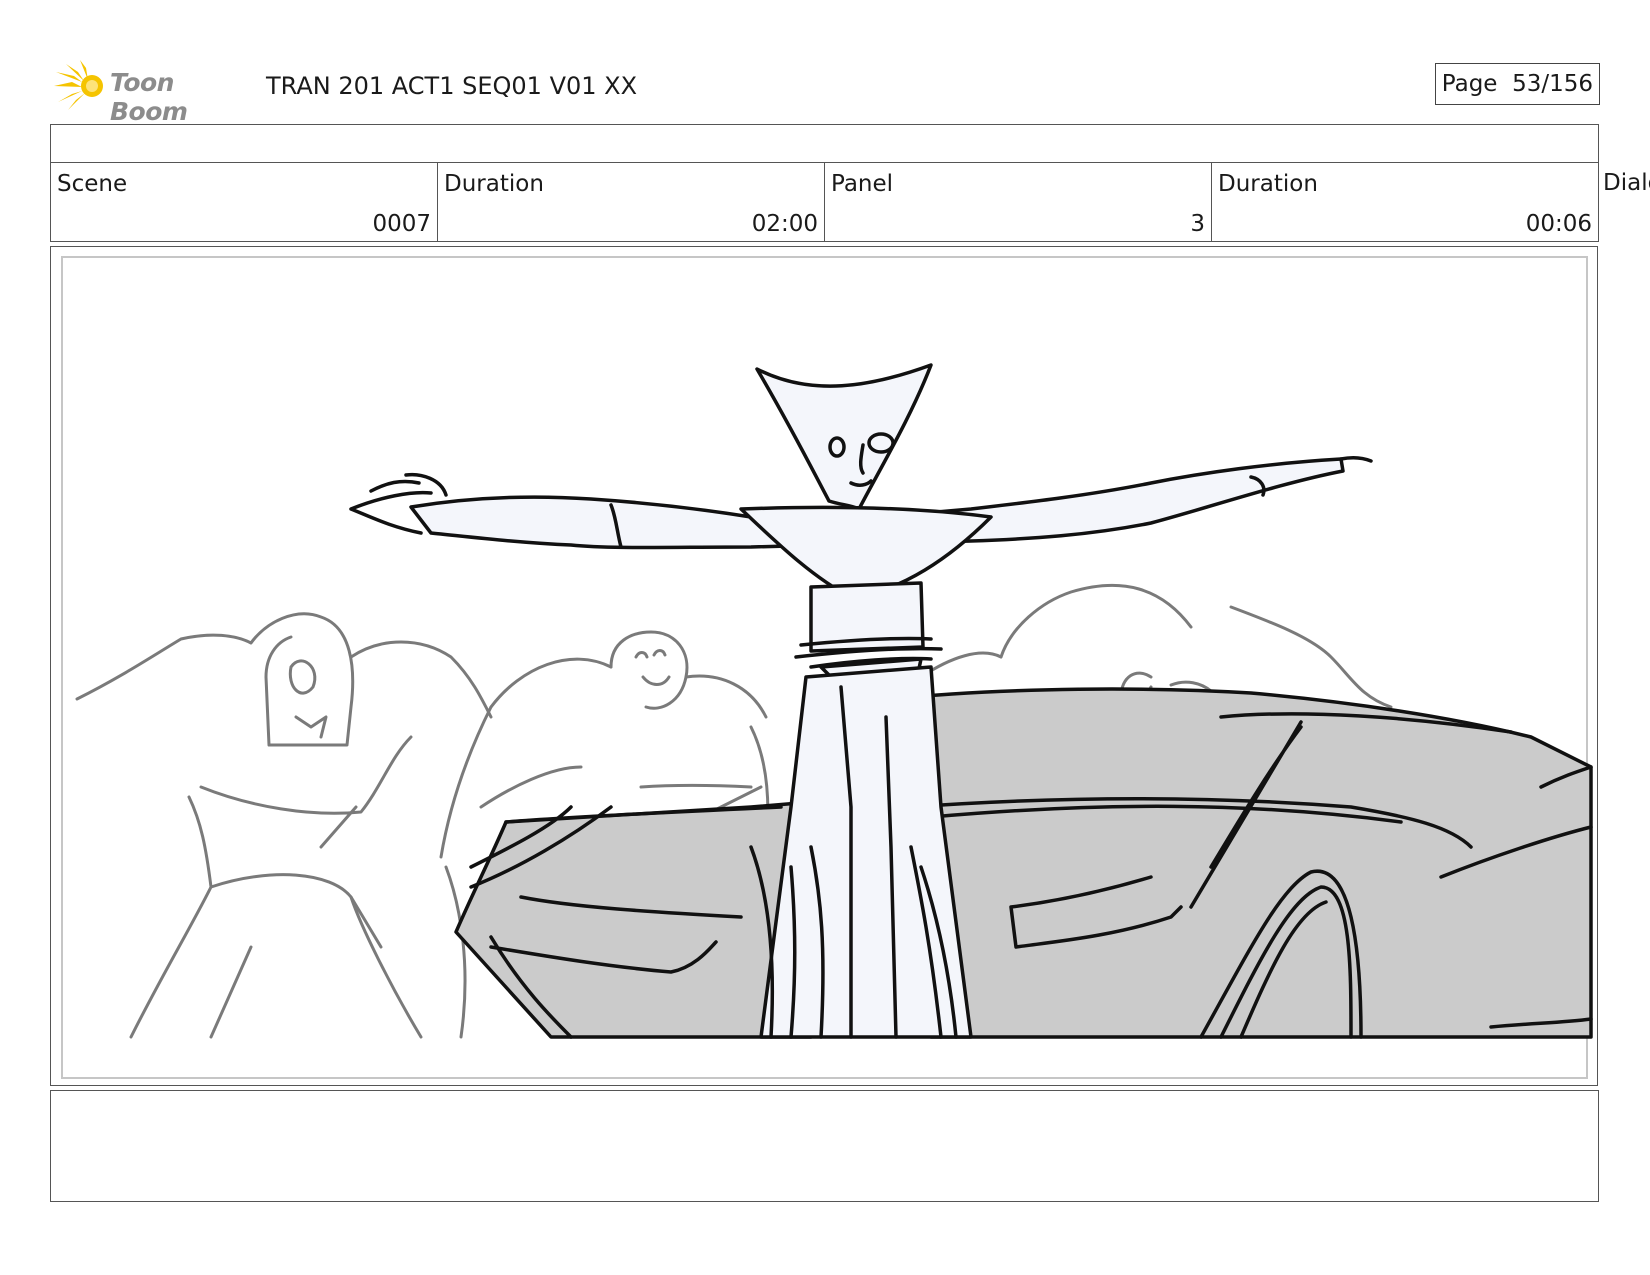 This screenshot has height=1275, width=1650. I want to click on panel-label: Panel, so click(862, 184).